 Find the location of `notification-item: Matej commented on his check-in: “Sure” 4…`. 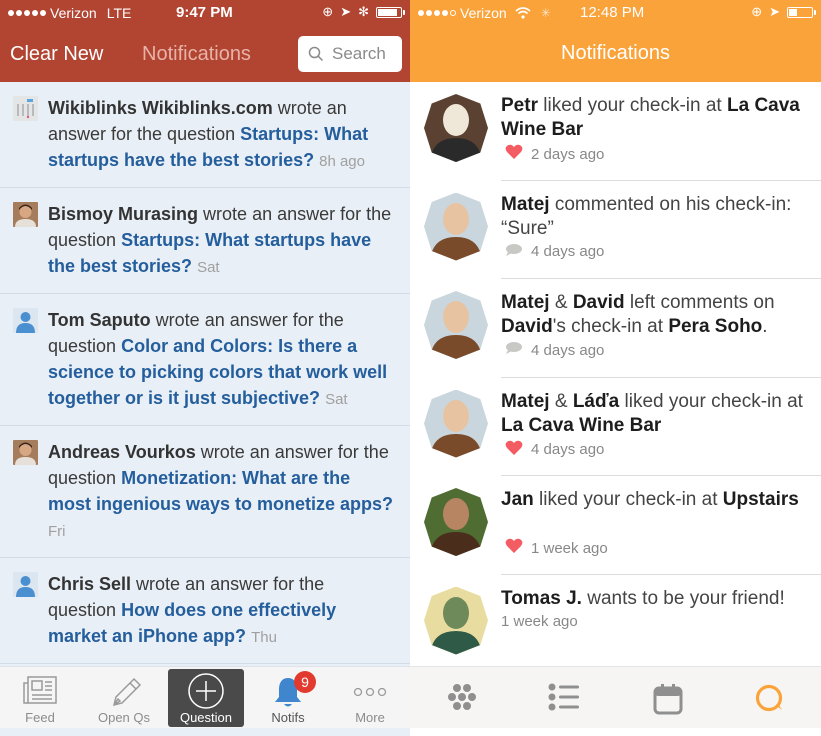

notification-item: Matej commented on his check-in: “Sure” 4… is located at coordinates (615, 230).